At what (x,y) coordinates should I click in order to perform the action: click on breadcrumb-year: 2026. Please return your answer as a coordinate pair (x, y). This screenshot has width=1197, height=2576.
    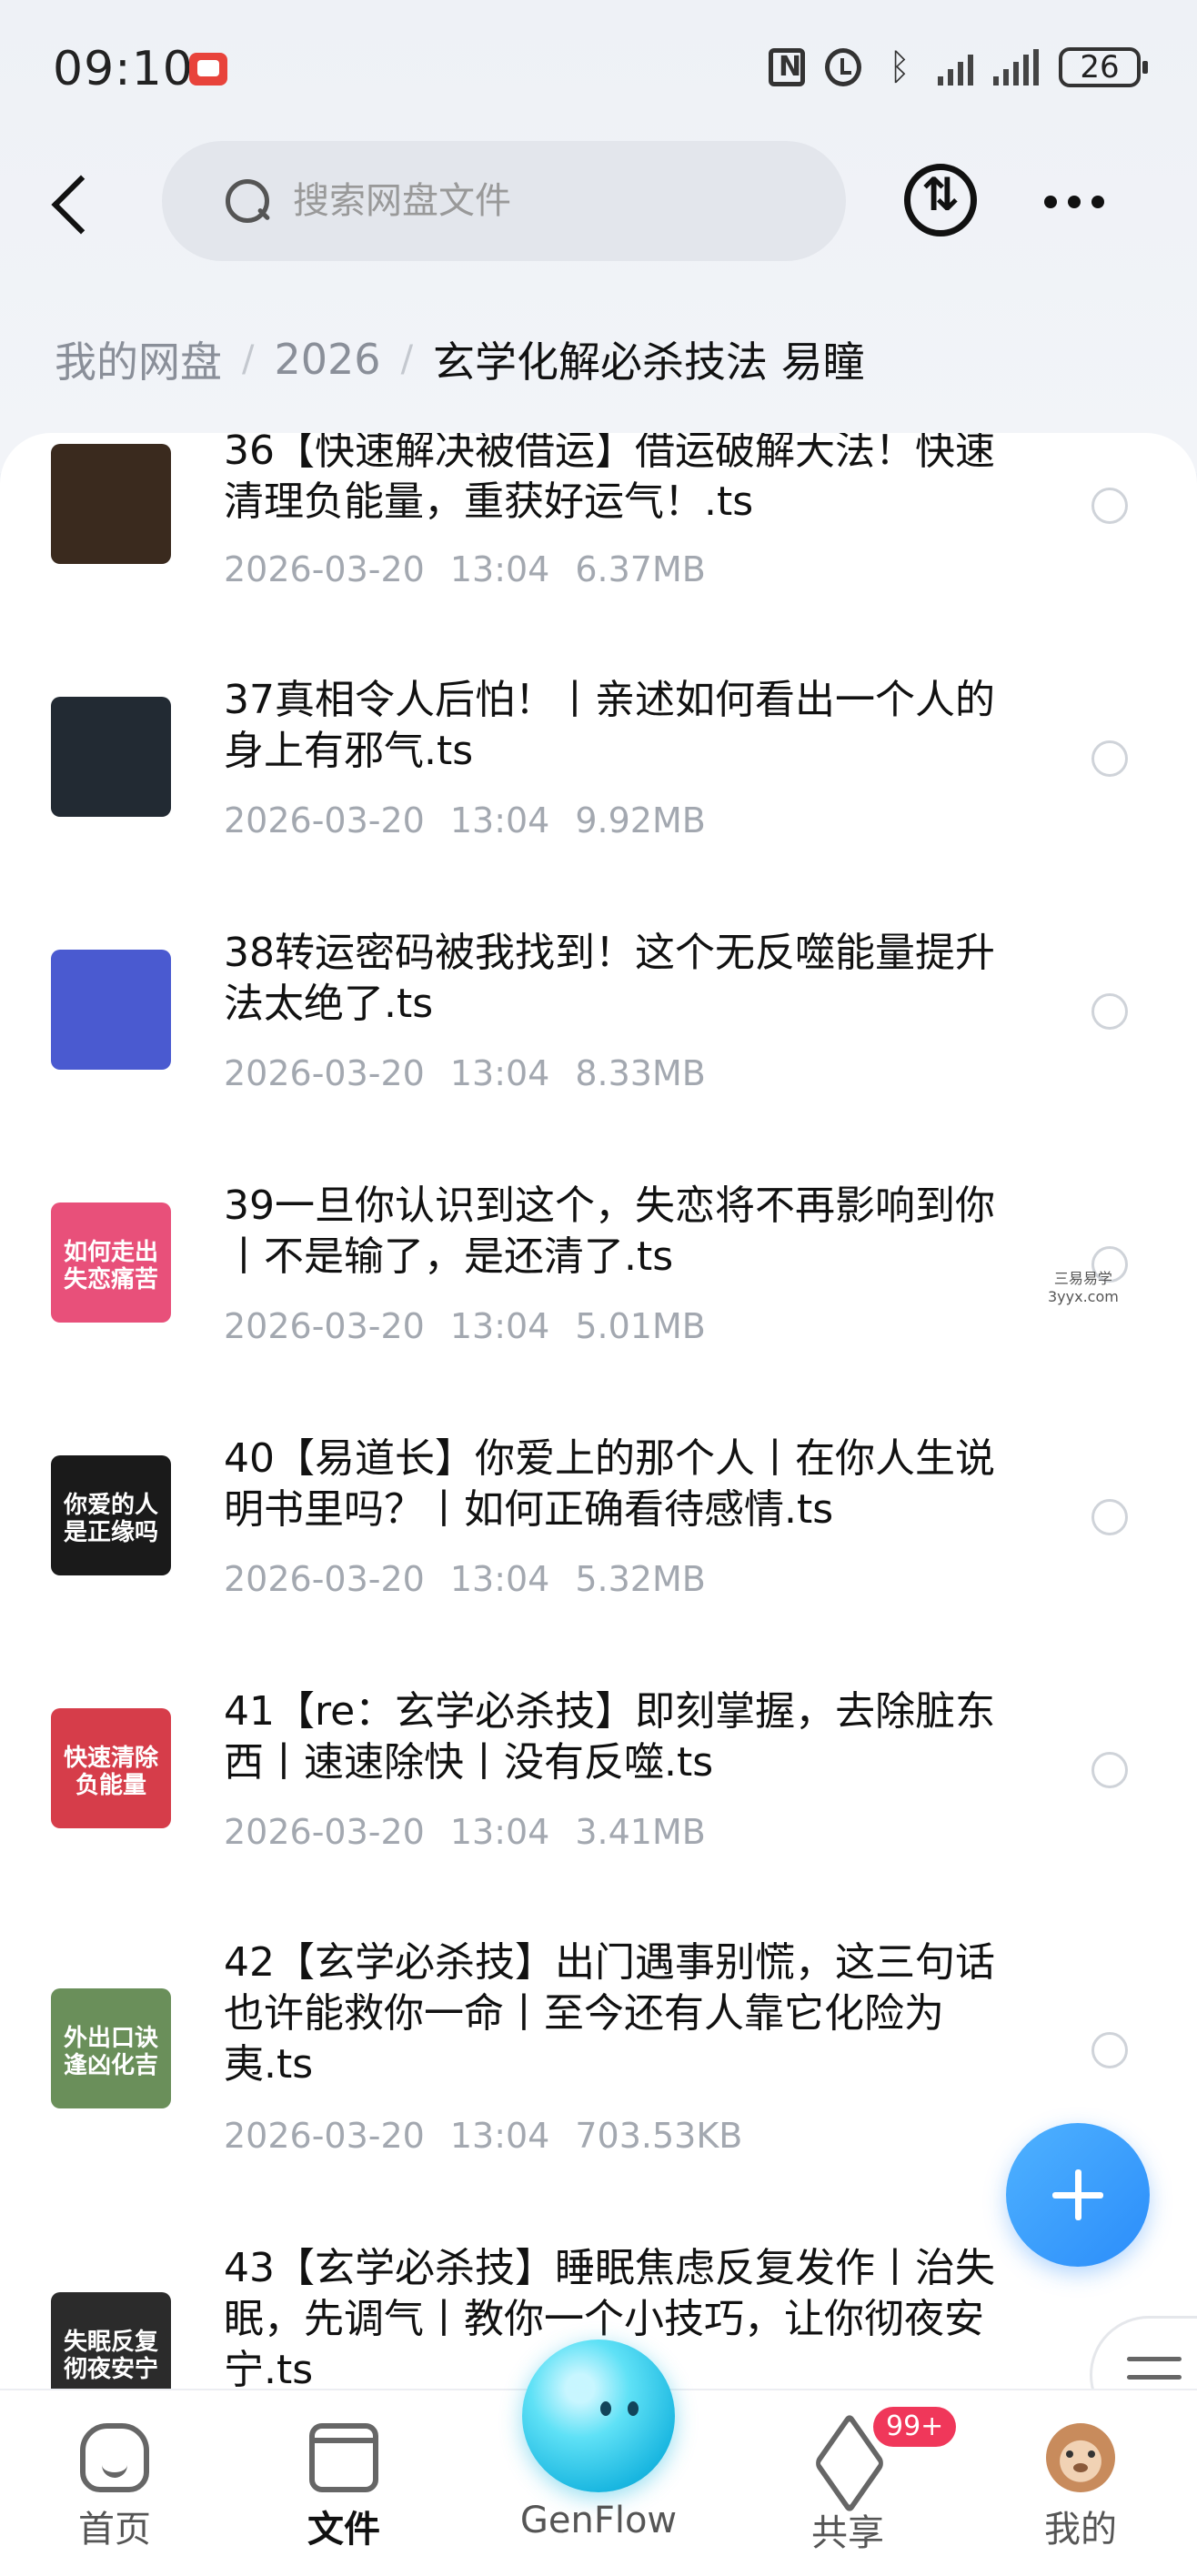
    Looking at the image, I should click on (327, 359).